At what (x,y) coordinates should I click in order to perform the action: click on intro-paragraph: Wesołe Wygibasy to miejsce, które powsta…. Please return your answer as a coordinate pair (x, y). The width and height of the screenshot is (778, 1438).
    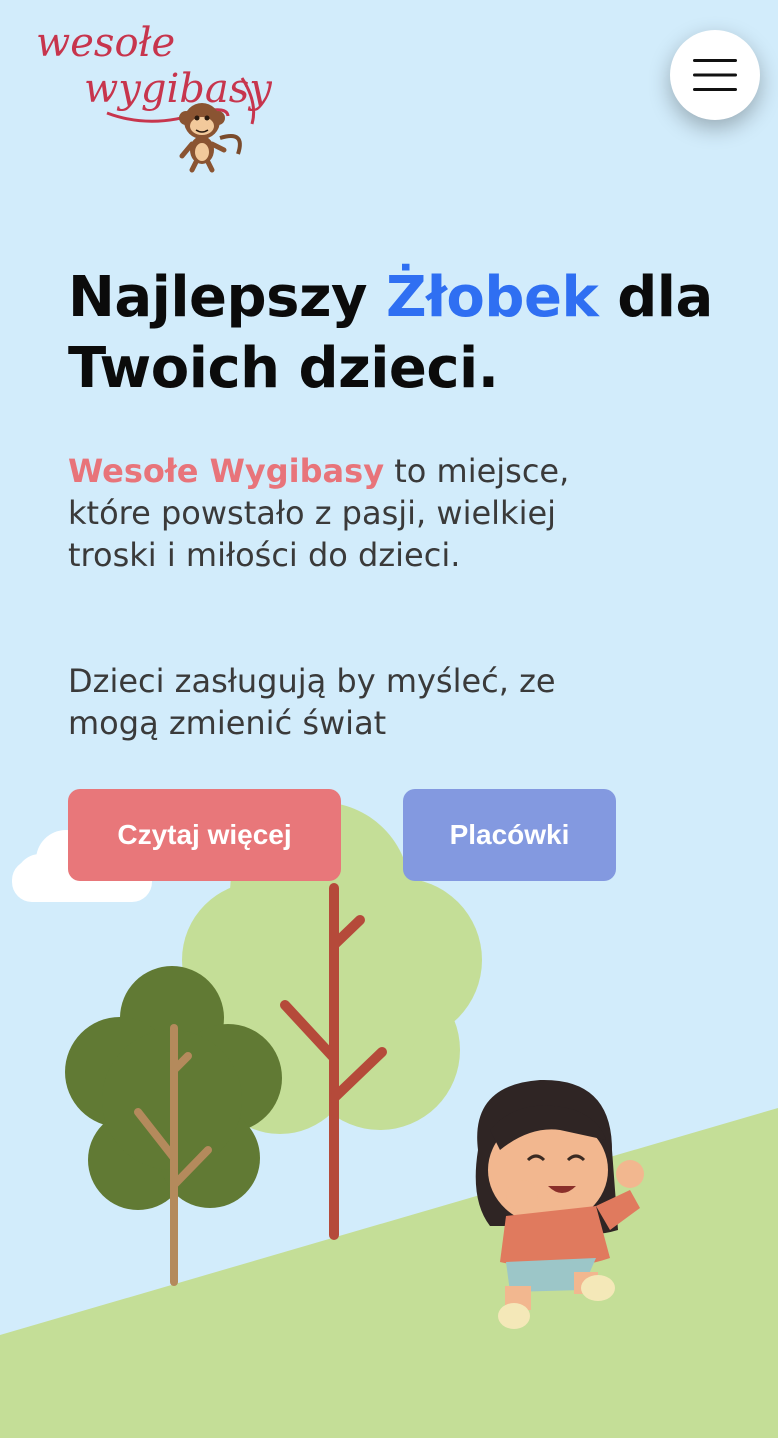
    Looking at the image, I should click on (348, 513).